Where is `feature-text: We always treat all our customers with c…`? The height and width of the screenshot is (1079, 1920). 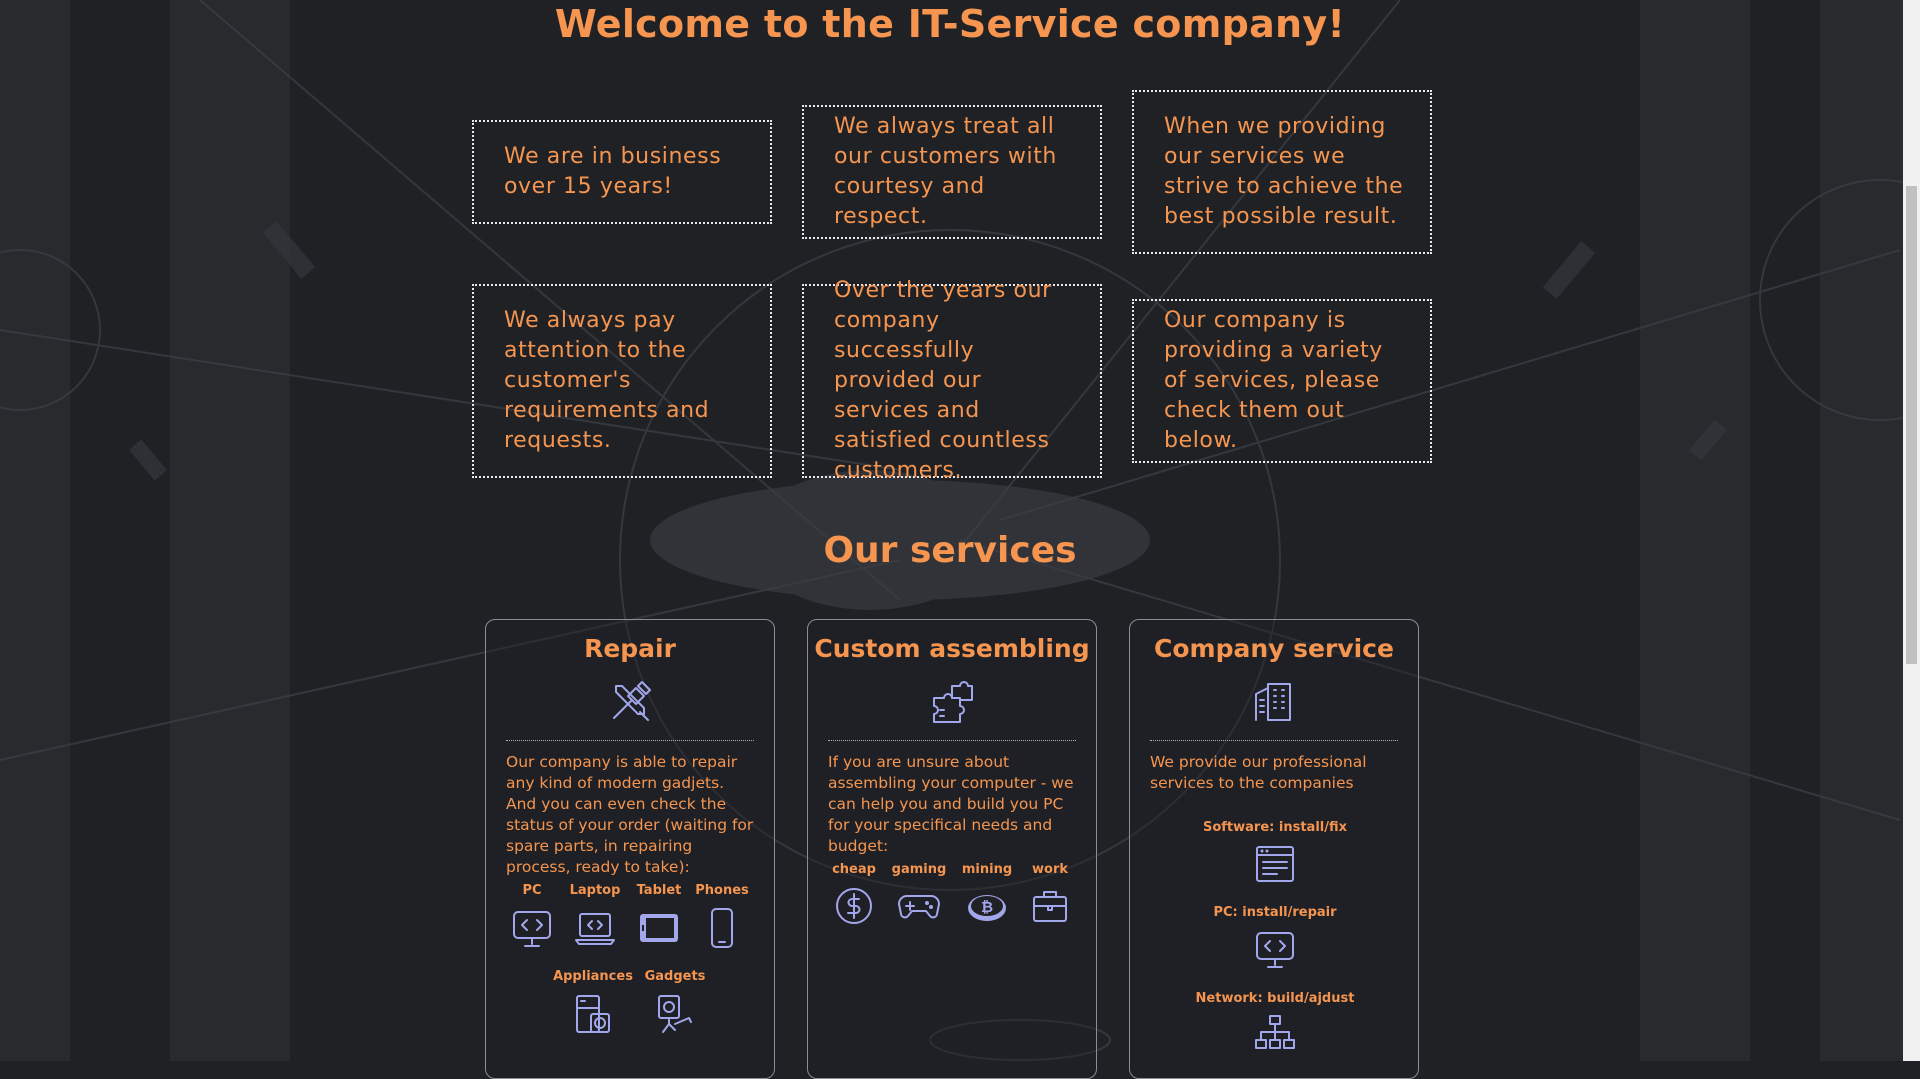 feature-text: We always treat all our customers with c… is located at coordinates (945, 171).